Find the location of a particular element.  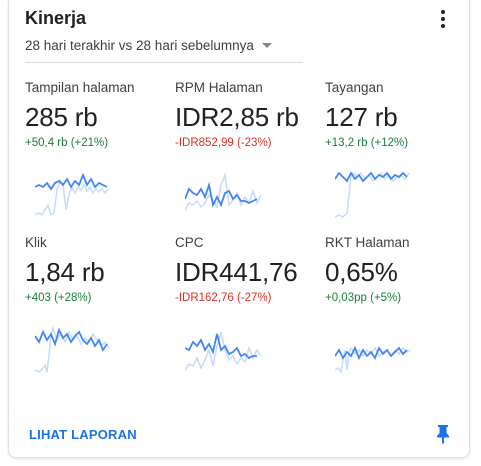

metric-cpc: CPC IDR441,76 -IDR162,76 (-27%) is located at coordinates (250, 312).